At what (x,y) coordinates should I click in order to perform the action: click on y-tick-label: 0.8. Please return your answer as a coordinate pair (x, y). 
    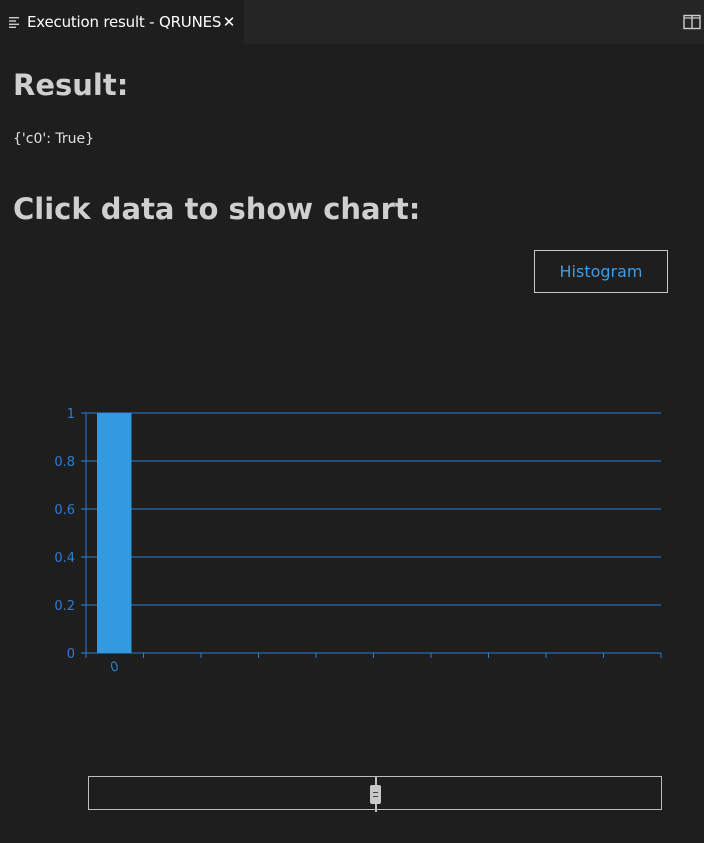
    Looking at the image, I should click on (64, 462).